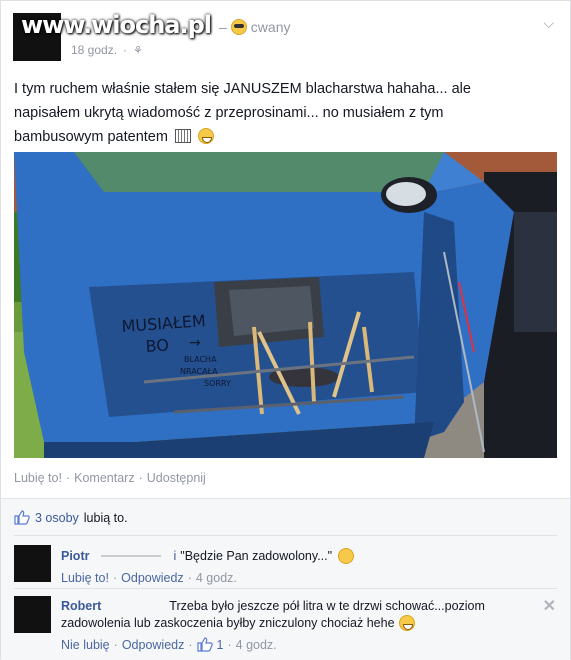 This screenshot has width=571, height=660. I want to click on comment-like-count: 1, so click(220, 645).